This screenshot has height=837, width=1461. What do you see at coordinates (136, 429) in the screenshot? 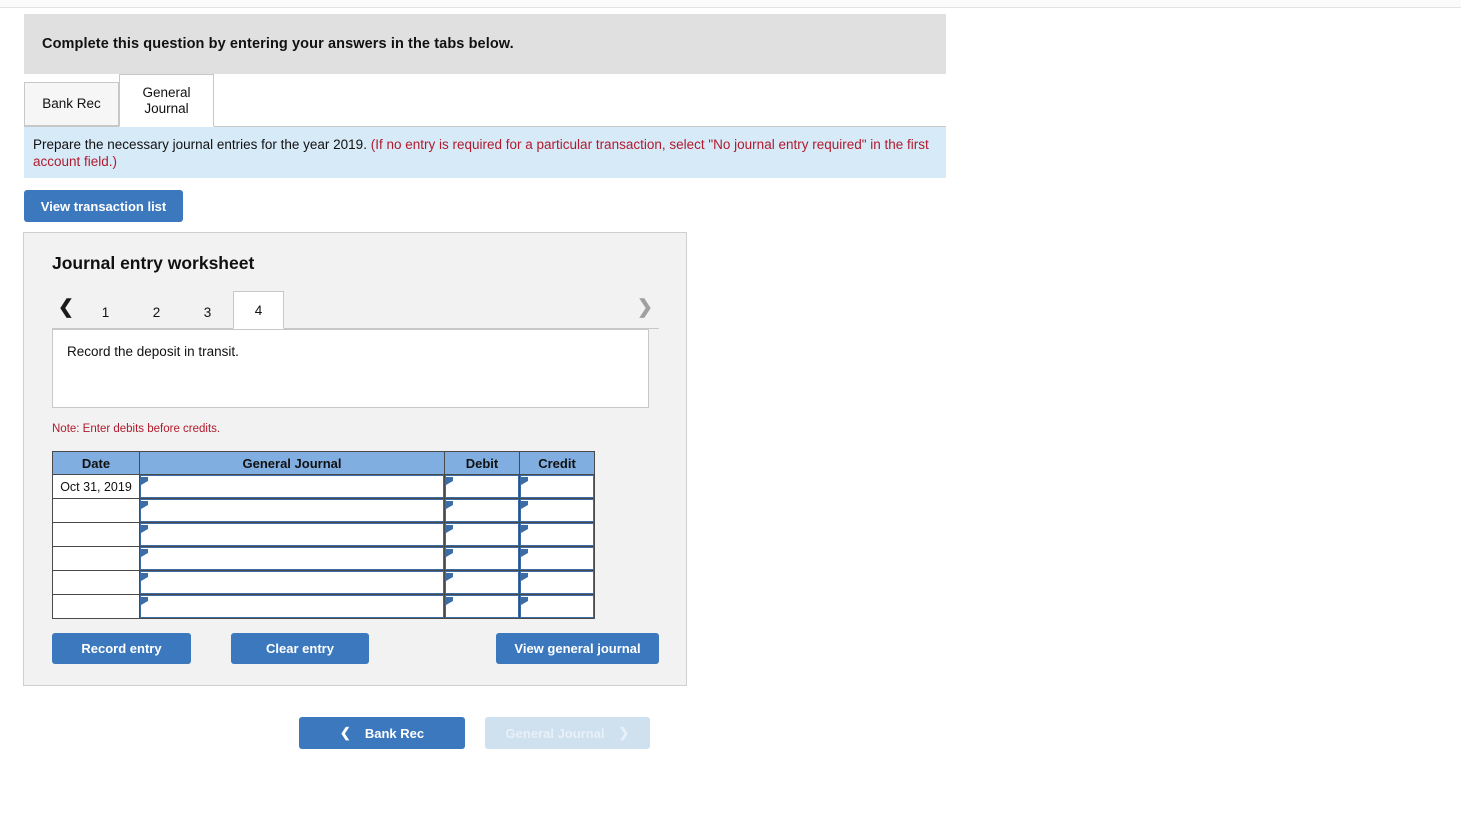
I see `debits-before-credits-note: Note: Enter debits before credits.` at bounding box center [136, 429].